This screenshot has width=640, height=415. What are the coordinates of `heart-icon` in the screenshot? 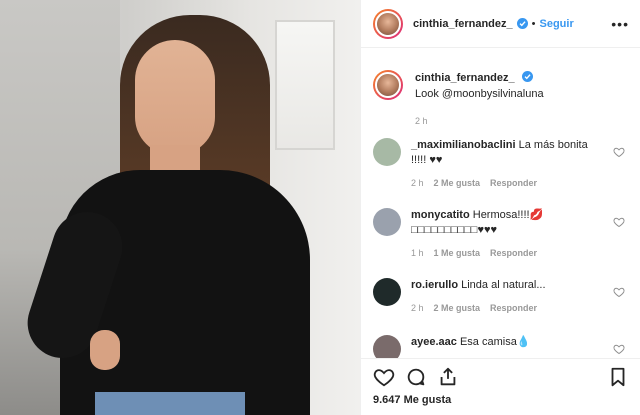 It's located at (384, 377).